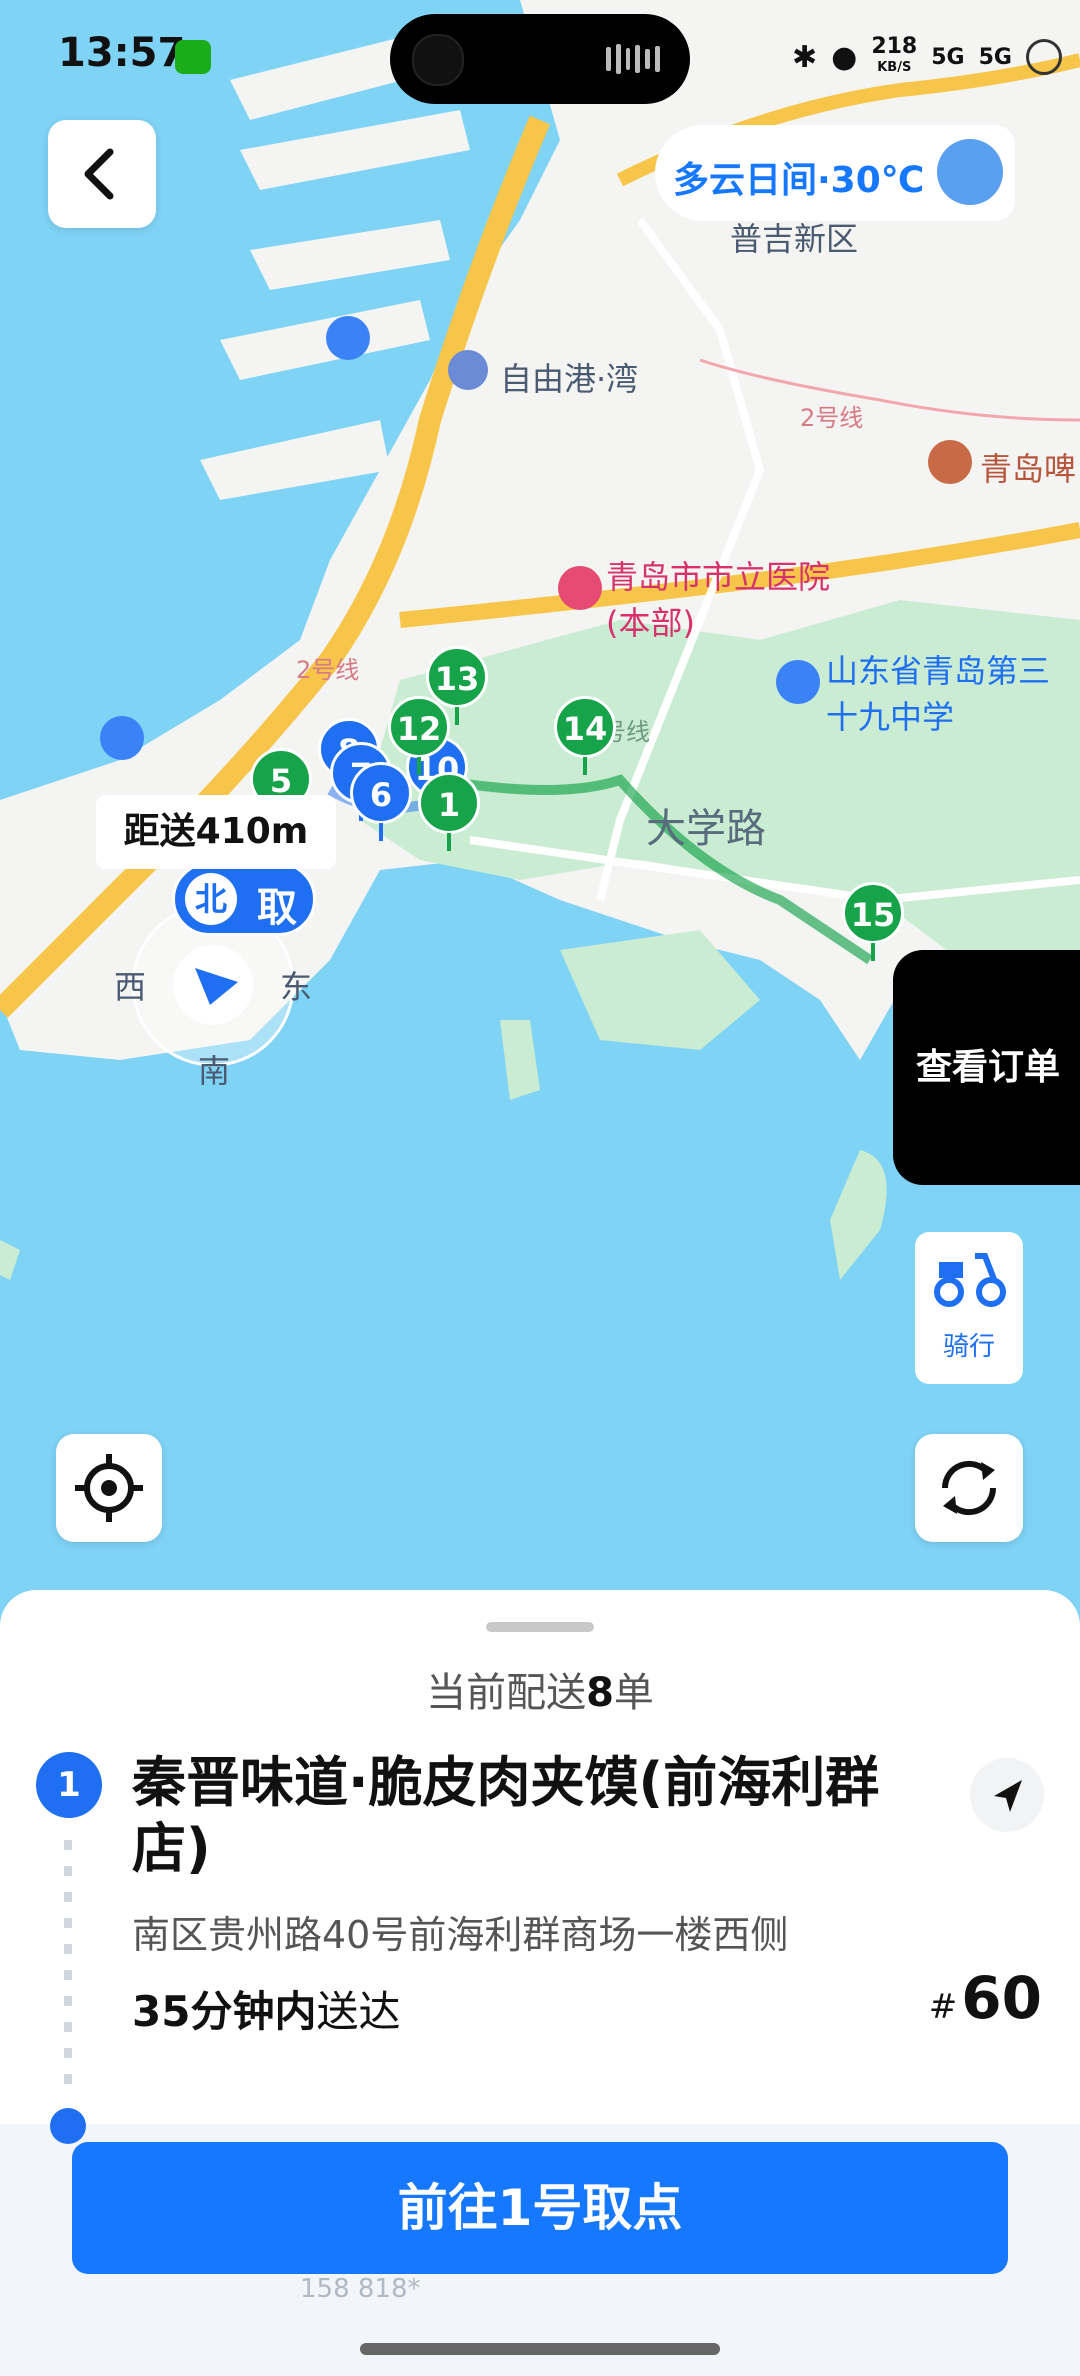 The width and height of the screenshot is (1080, 2376). What do you see at coordinates (457, 685) in the screenshot?
I see `order-pin: 13` at bounding box center [457, 685].